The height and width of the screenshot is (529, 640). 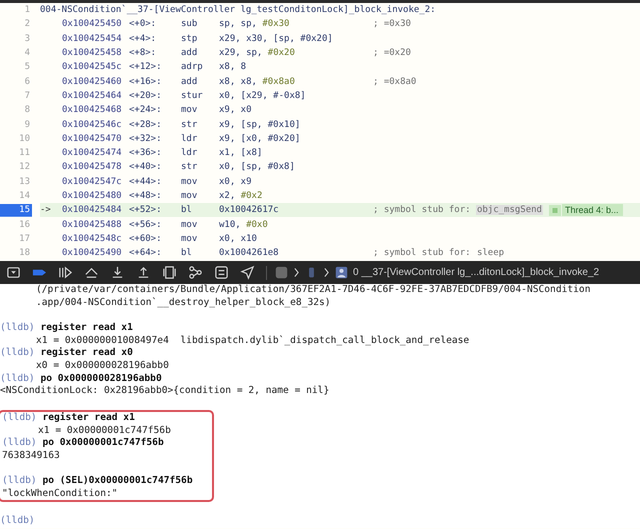 I want to click on operand: x29, x30, [sp, #0x20], so click(x=276, y=39).